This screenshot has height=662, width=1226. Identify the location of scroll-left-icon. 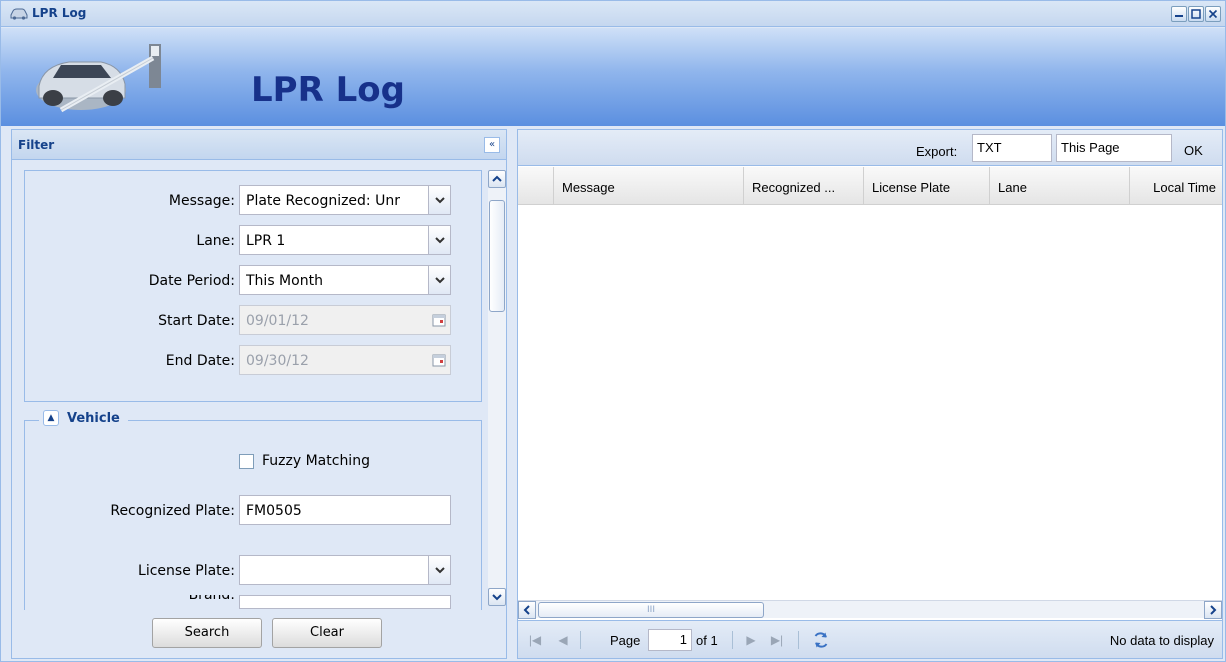
(527, 610).